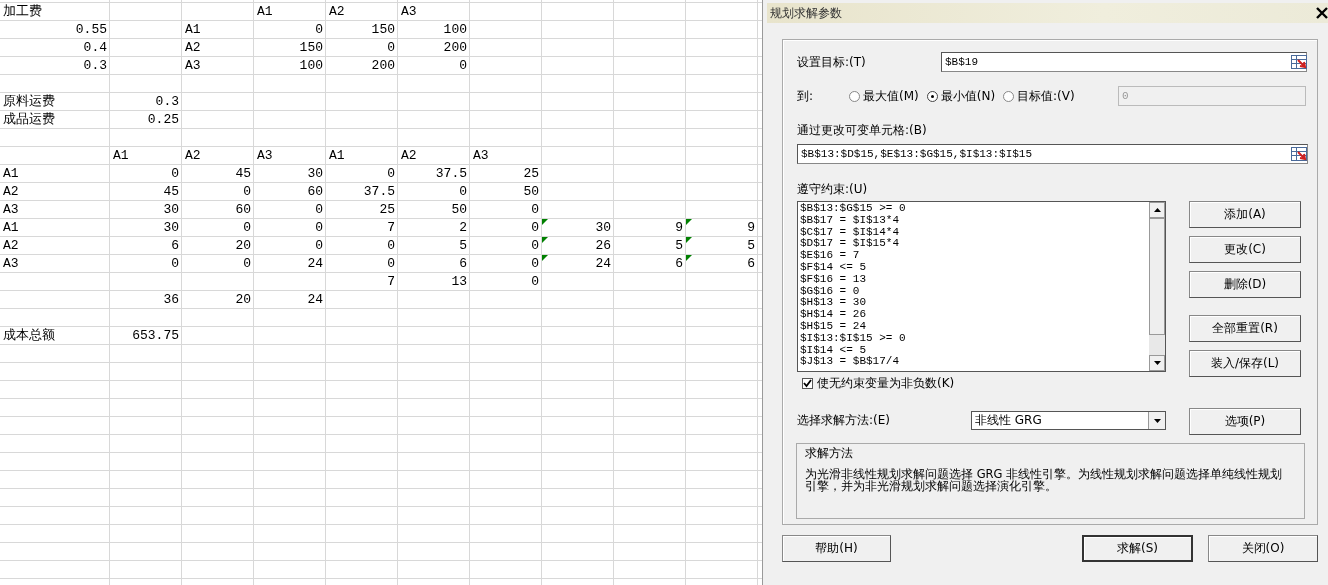  What do you see at coordinates (1263, 548) in the screenshot?
I see `dialog-button: 关闭(O)` at bounding box center [1263, 548].